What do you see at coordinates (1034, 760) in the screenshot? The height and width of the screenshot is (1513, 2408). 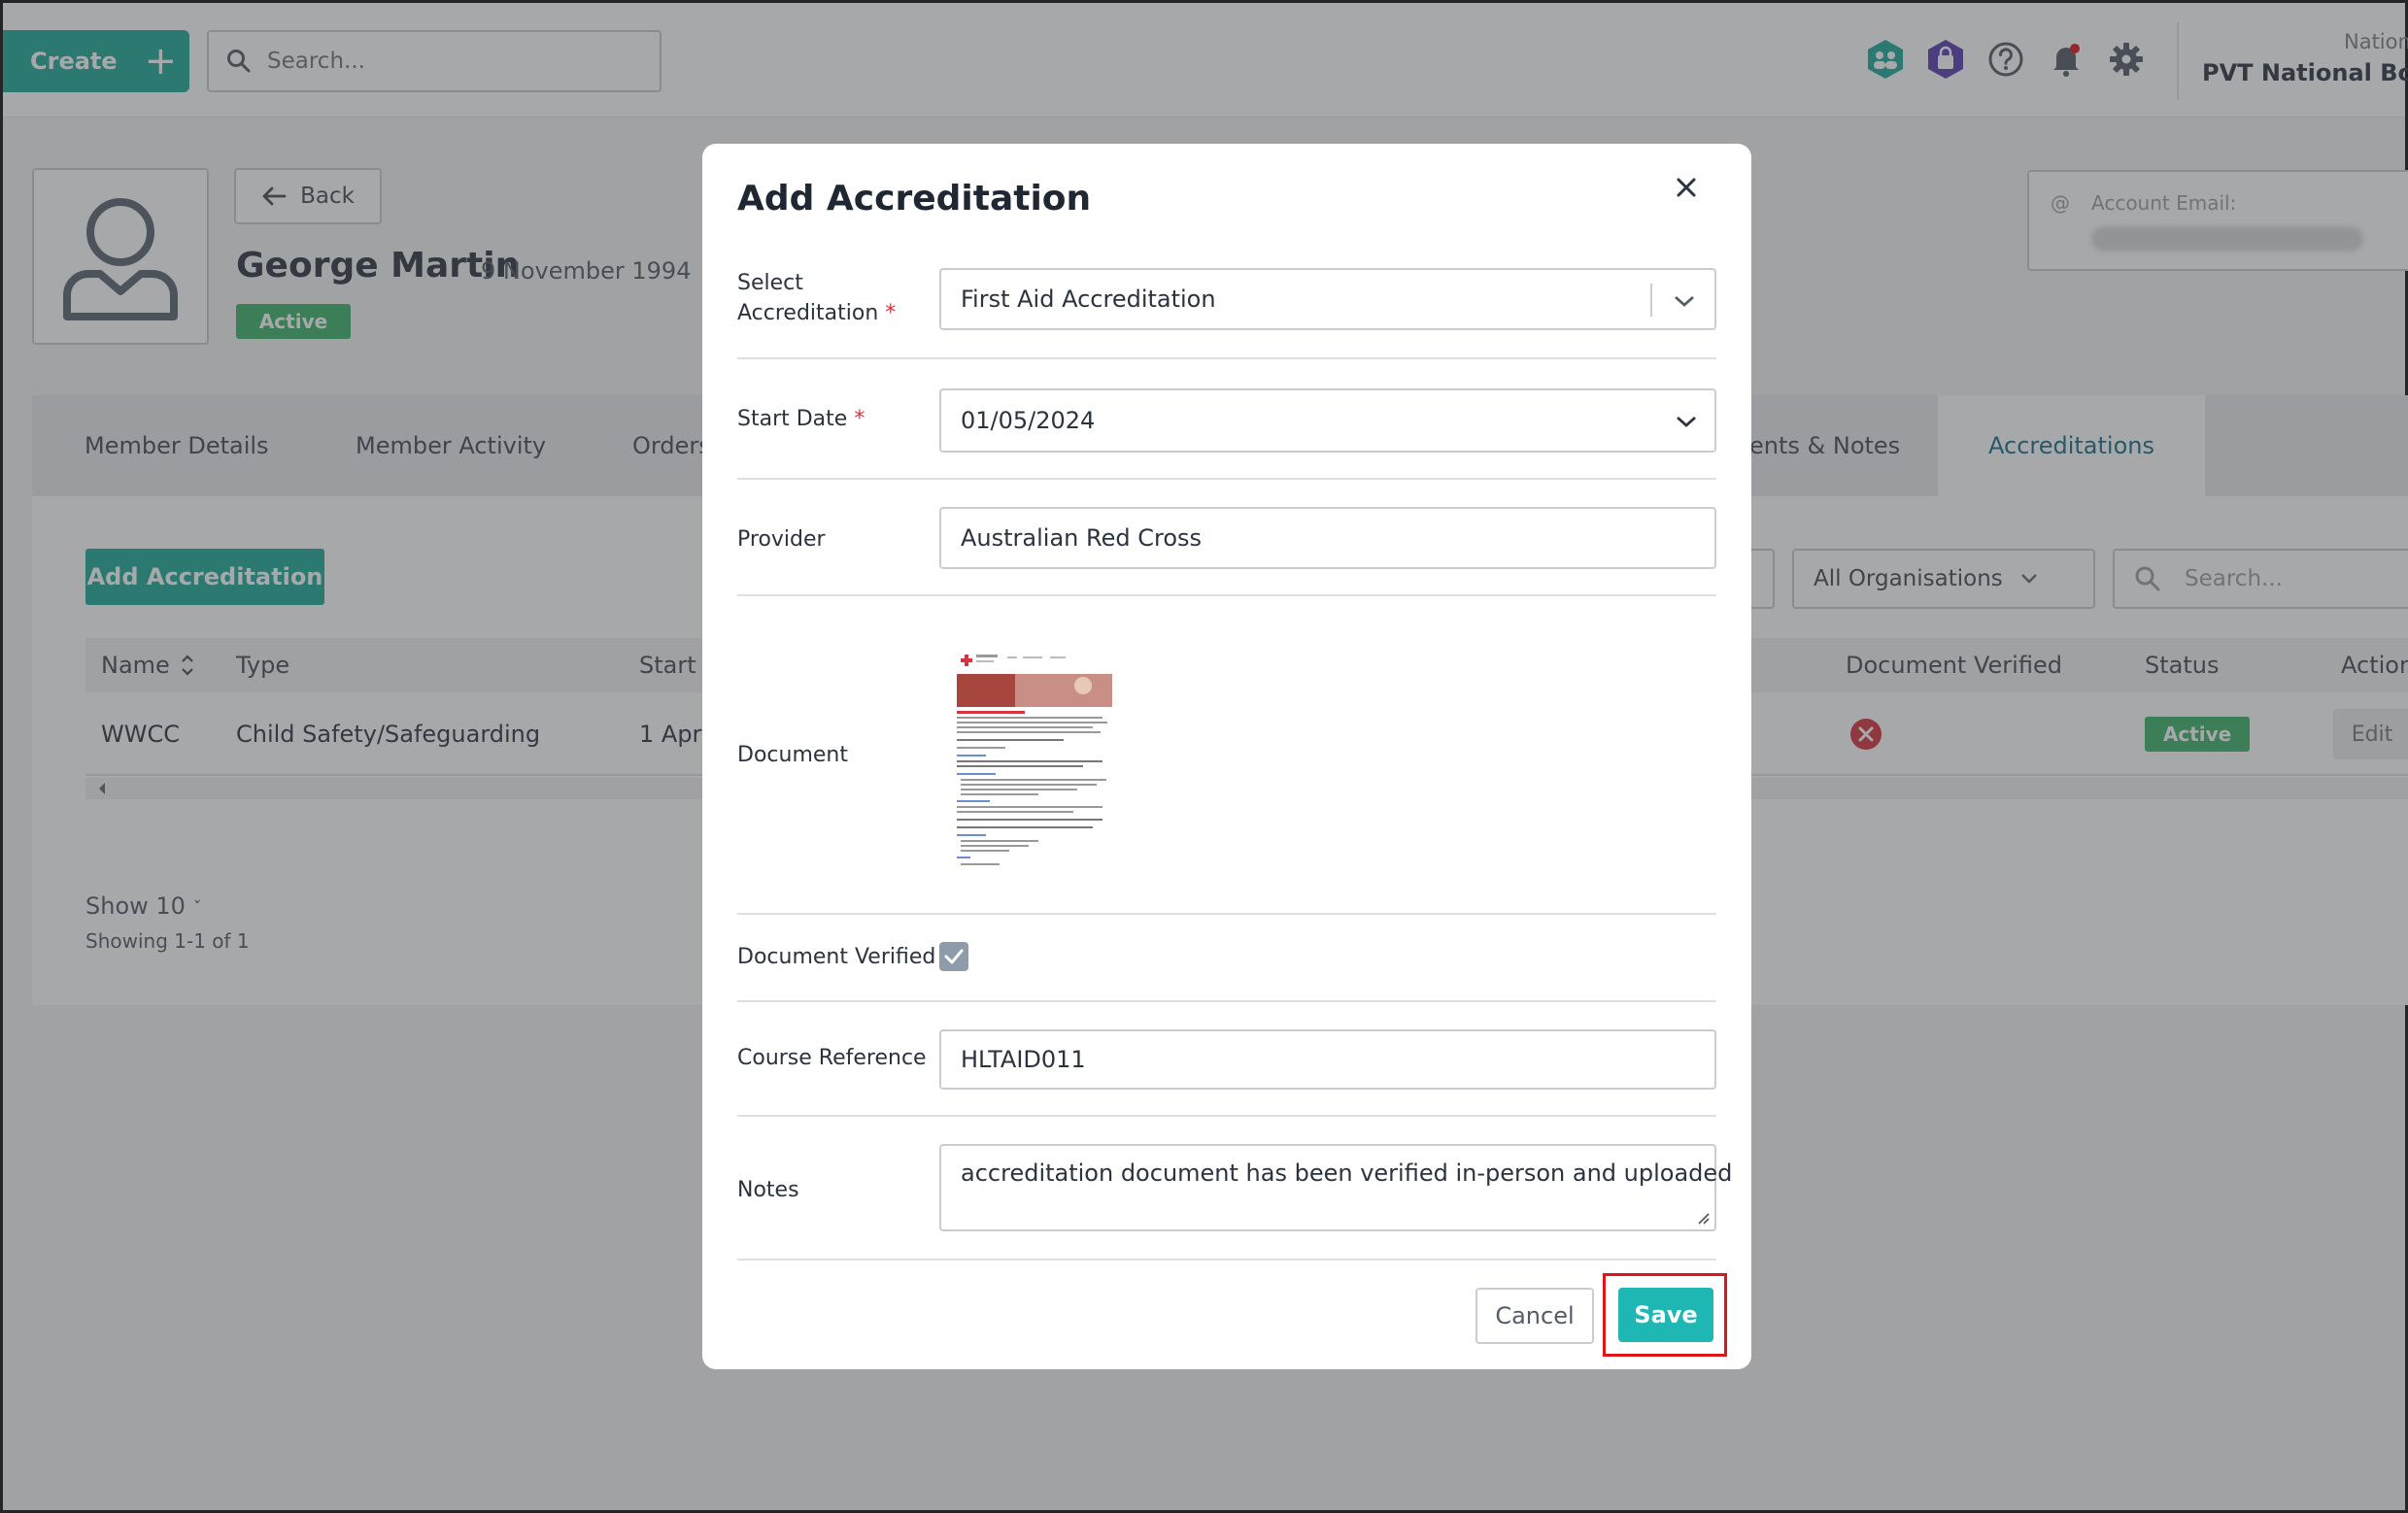 I see `document-thumbnail` at bounding box center [1034, 760].